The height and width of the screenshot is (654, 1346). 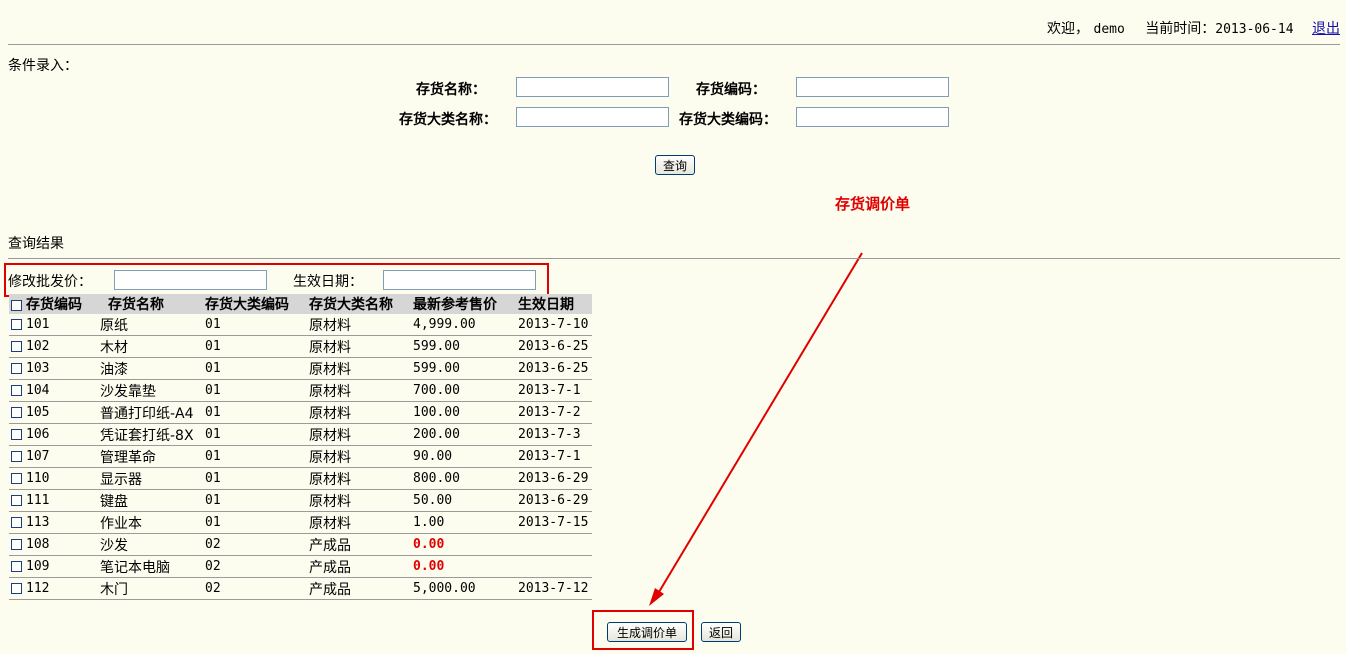 I want to click on code-cell: 110, so click(x=53, y=478).